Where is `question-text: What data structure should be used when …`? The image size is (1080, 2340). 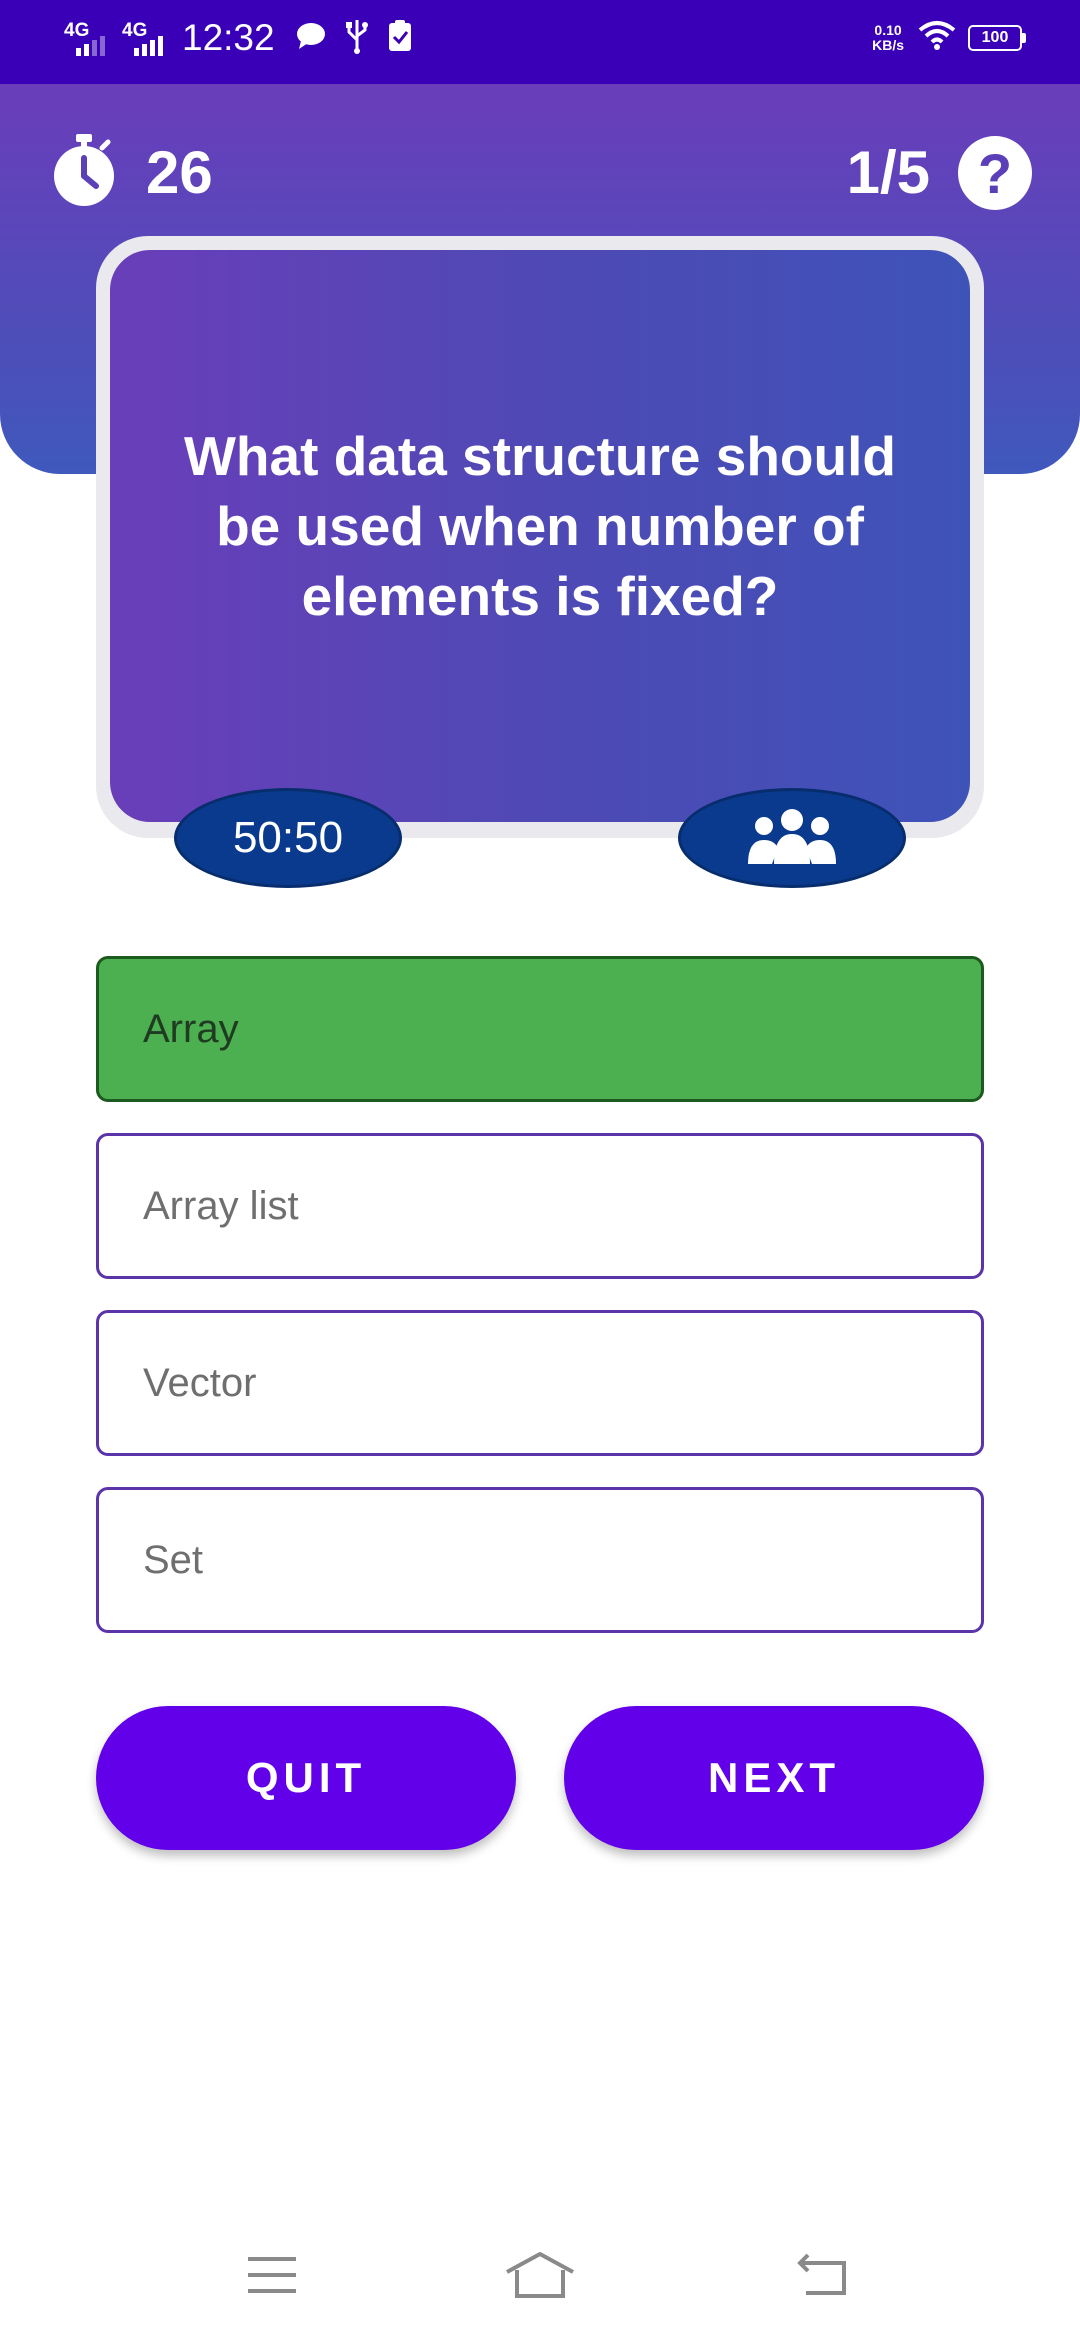
question-text: What data structure should be used when … is located at coordinates (540, 526).